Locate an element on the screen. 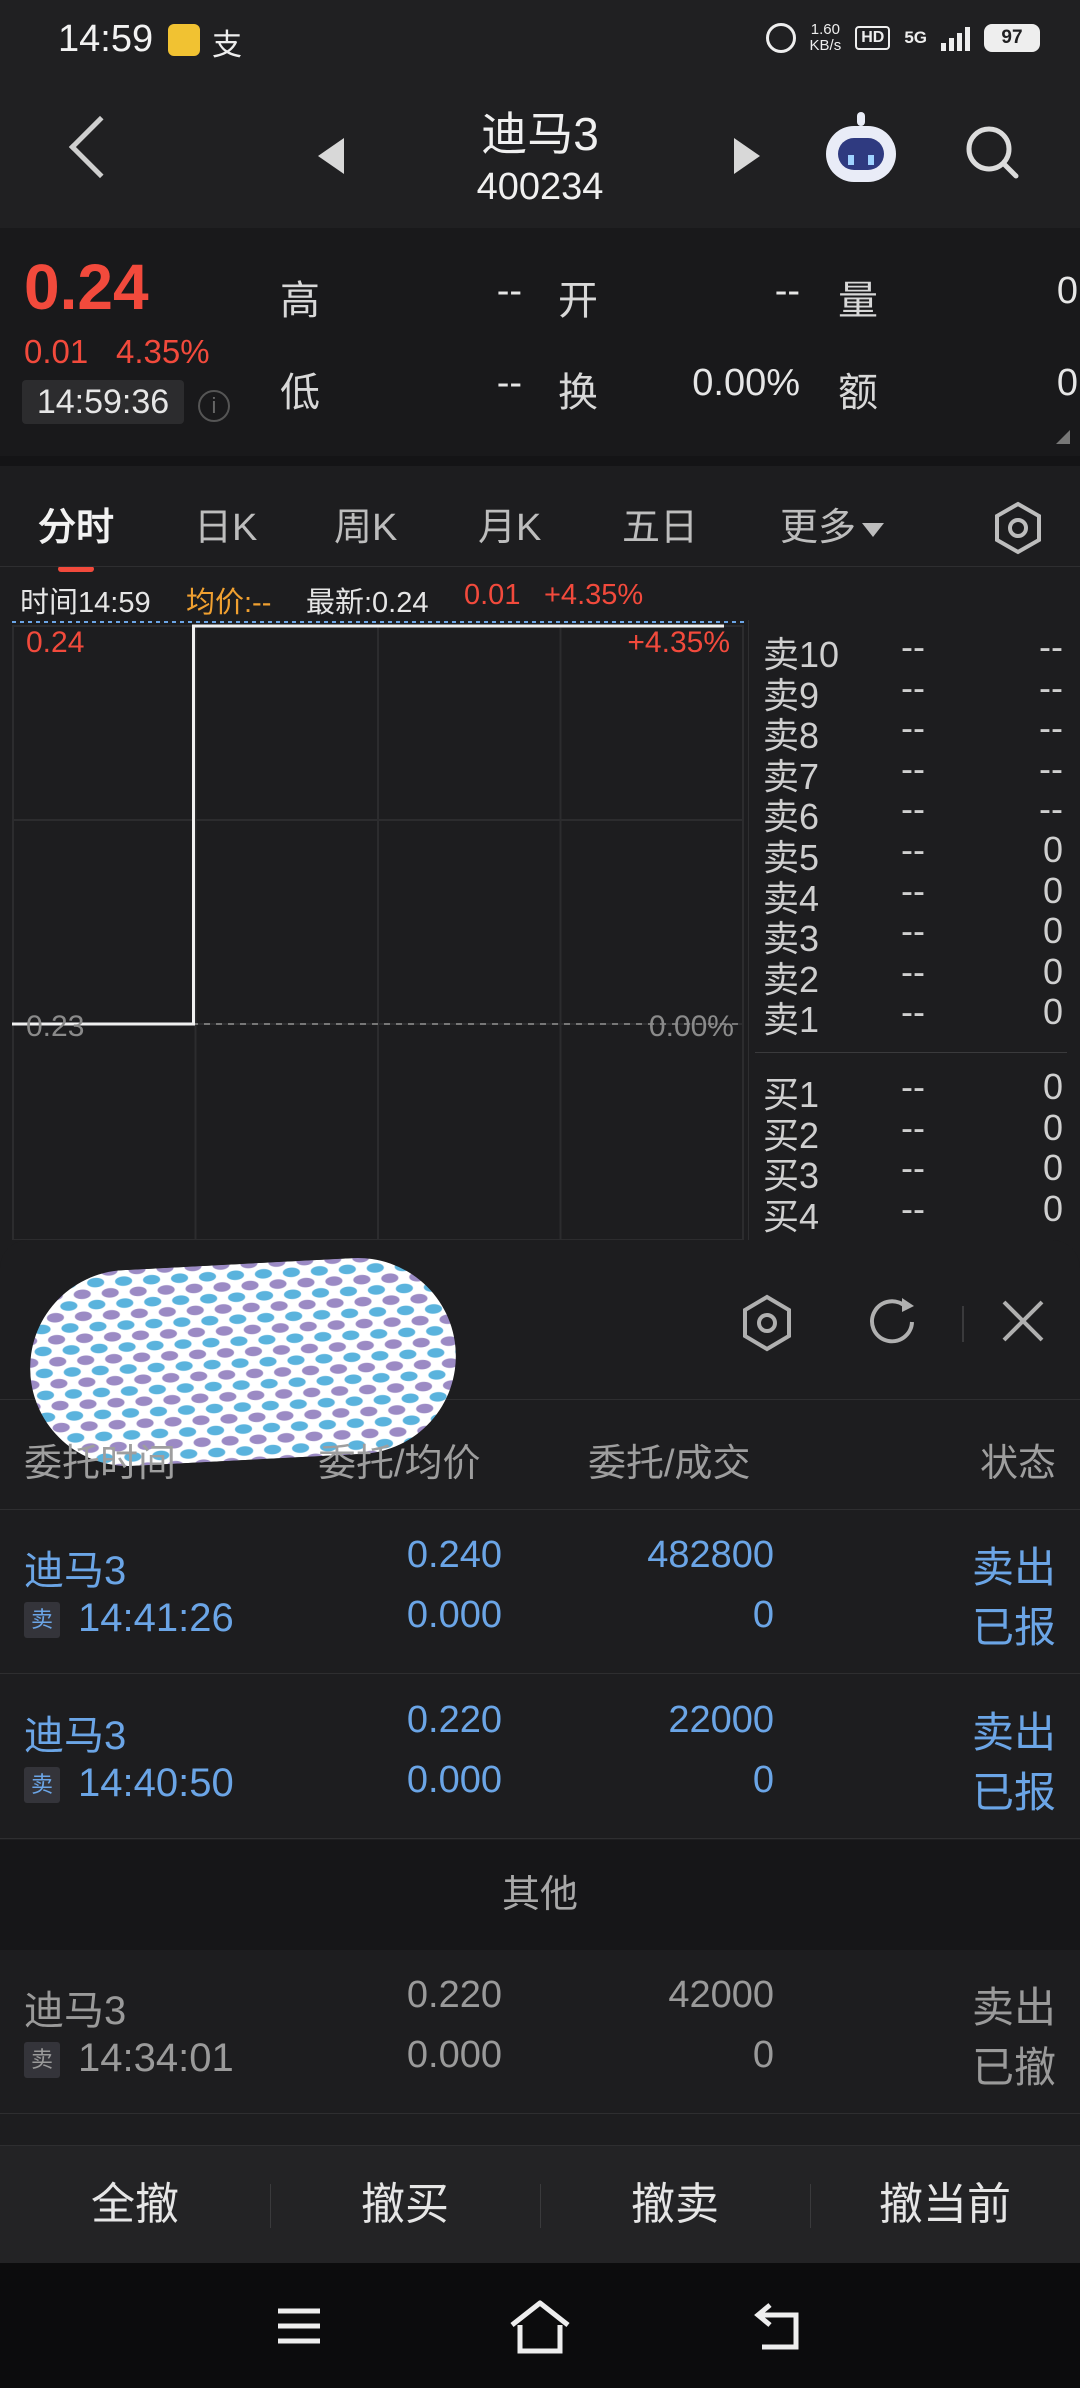  level-label: 买4 is located at coordinates (791, 1216).